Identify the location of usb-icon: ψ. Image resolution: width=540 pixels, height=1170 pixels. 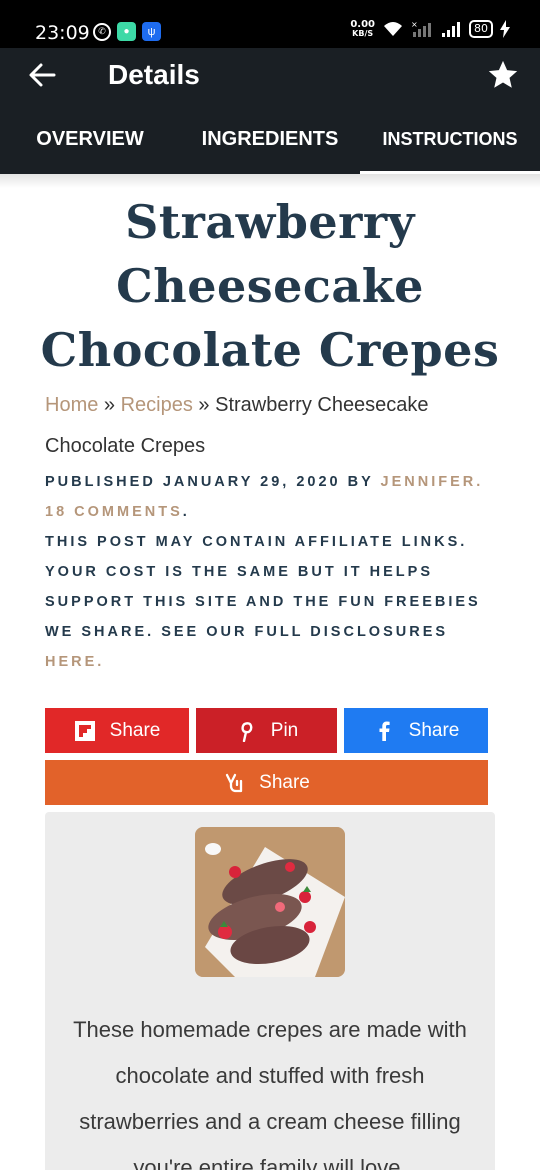
(151, 31).